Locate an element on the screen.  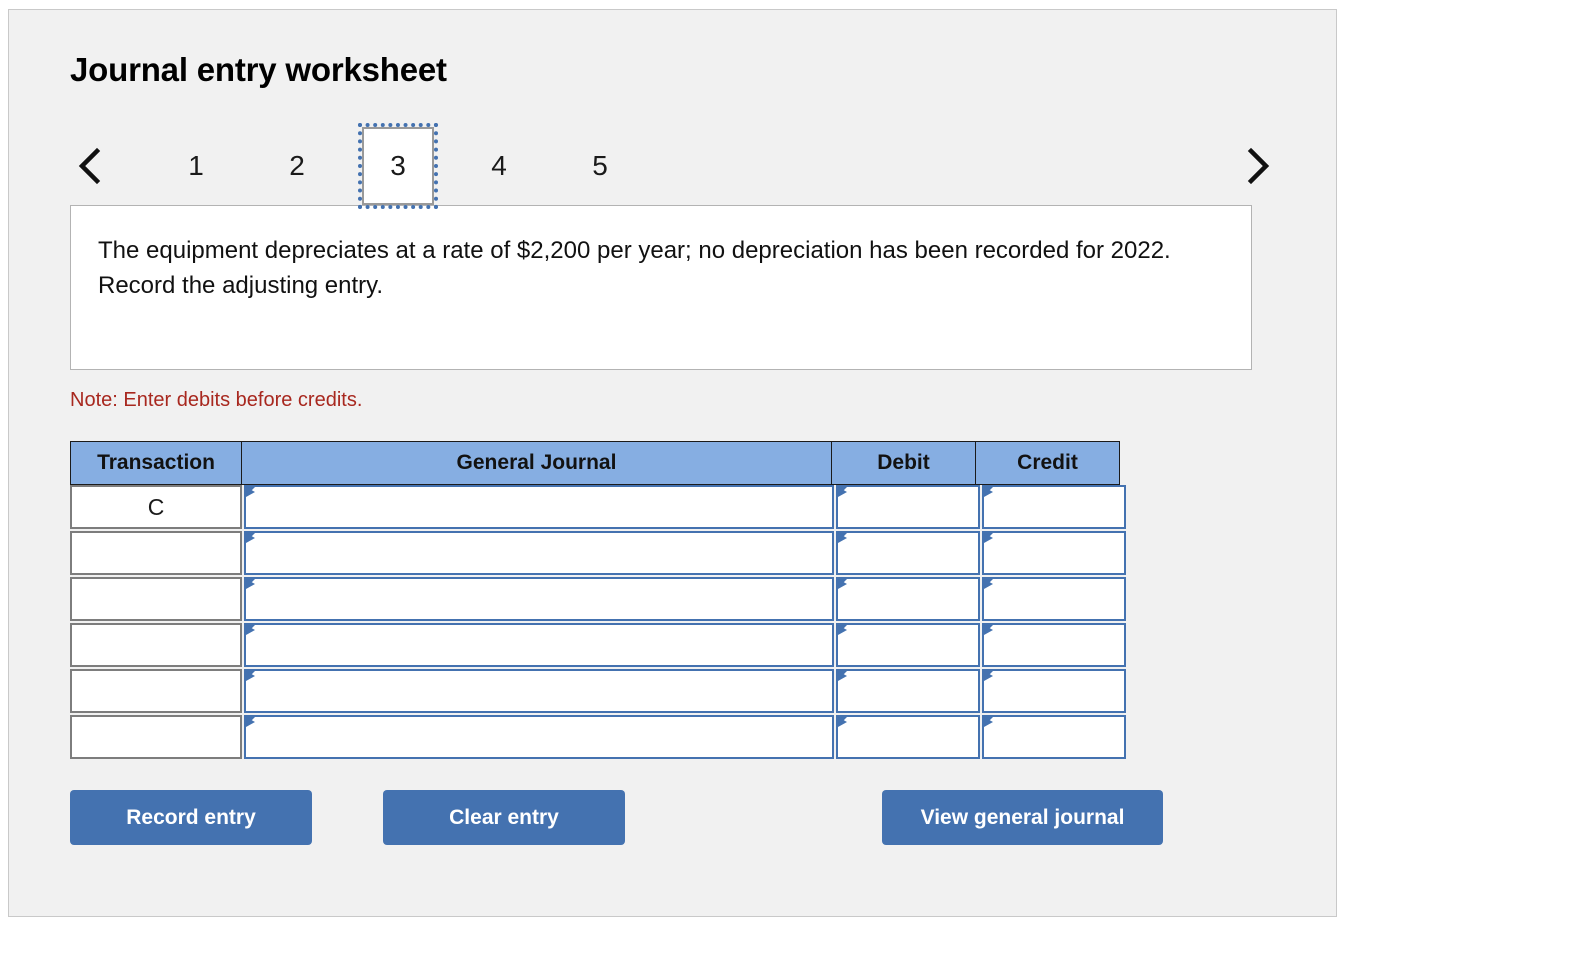
column-header-transaction: Transaction is located at coordinates (156, 463).